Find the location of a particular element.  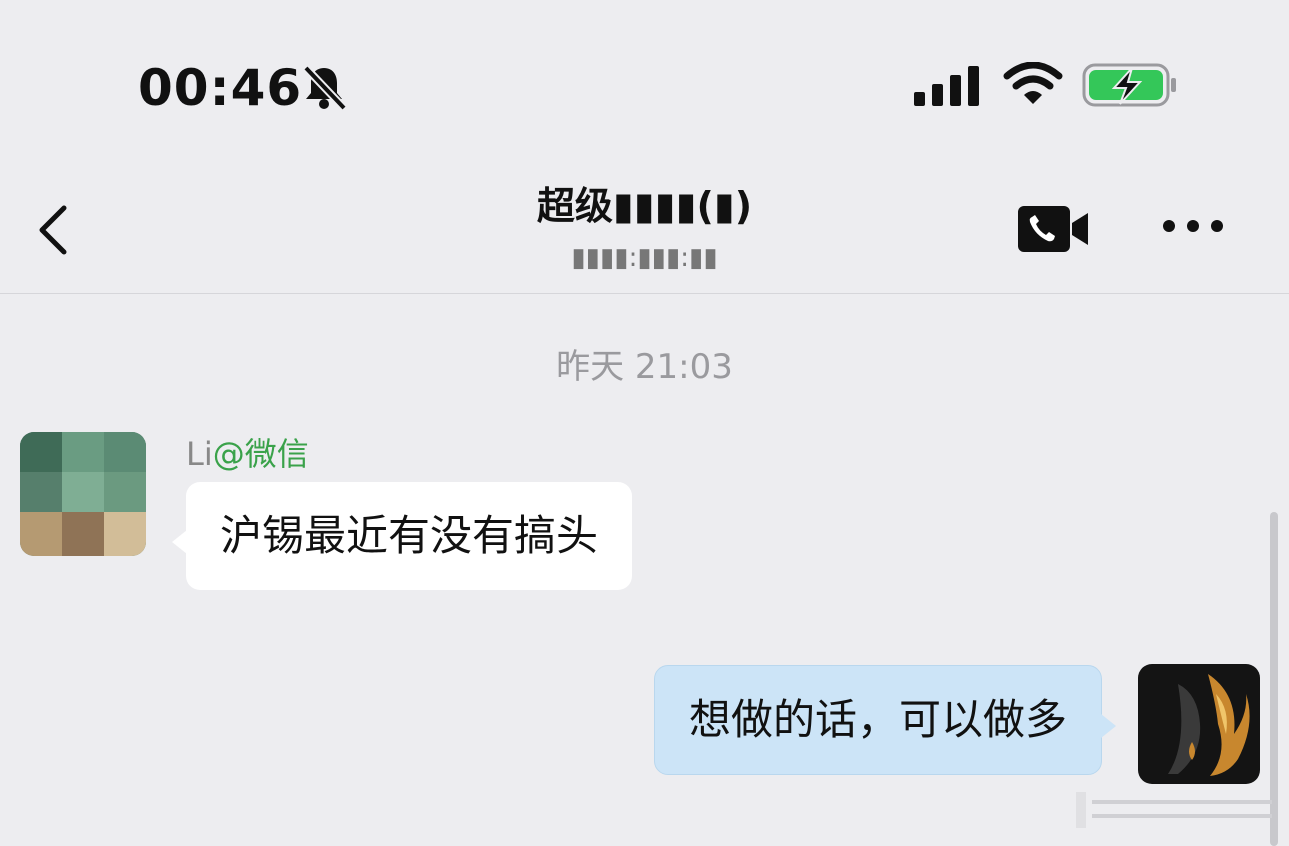

user-avatar is located at coordinates (1199, 724).